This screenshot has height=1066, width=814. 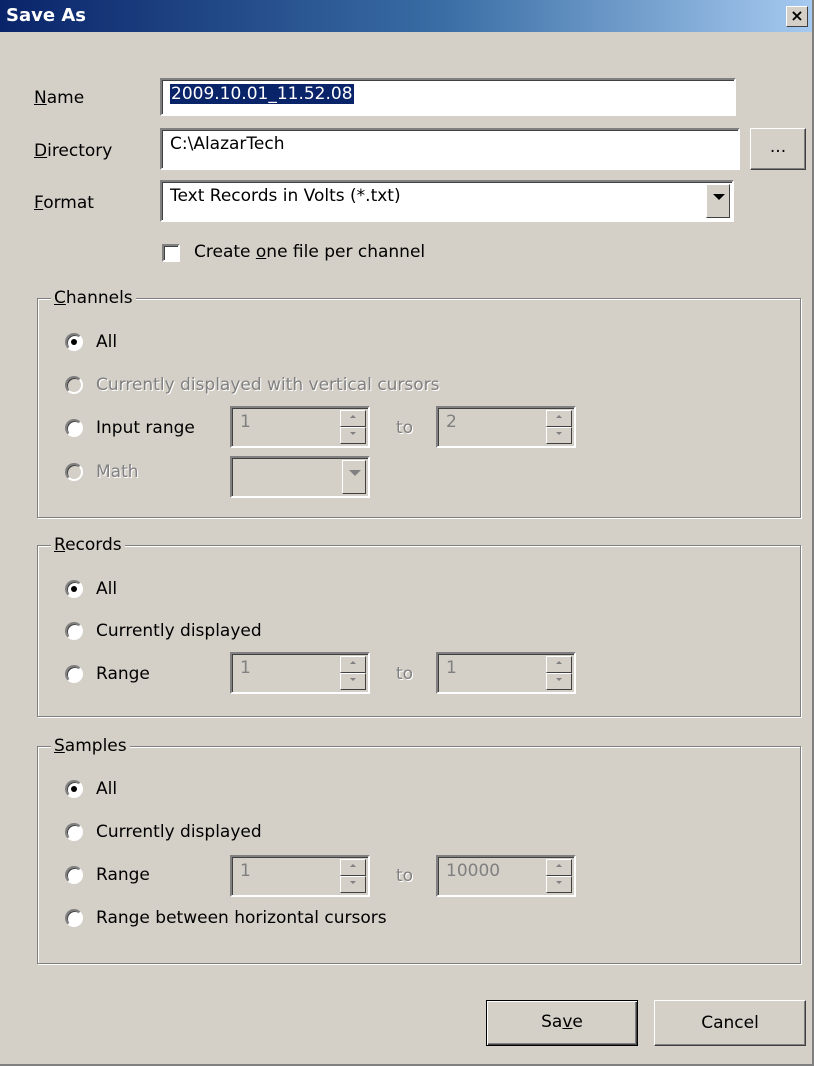 What do you see at coordinates (405, 428) in the screenshot?
I see `channels-to-label: to` at bounding box center [405, 428].